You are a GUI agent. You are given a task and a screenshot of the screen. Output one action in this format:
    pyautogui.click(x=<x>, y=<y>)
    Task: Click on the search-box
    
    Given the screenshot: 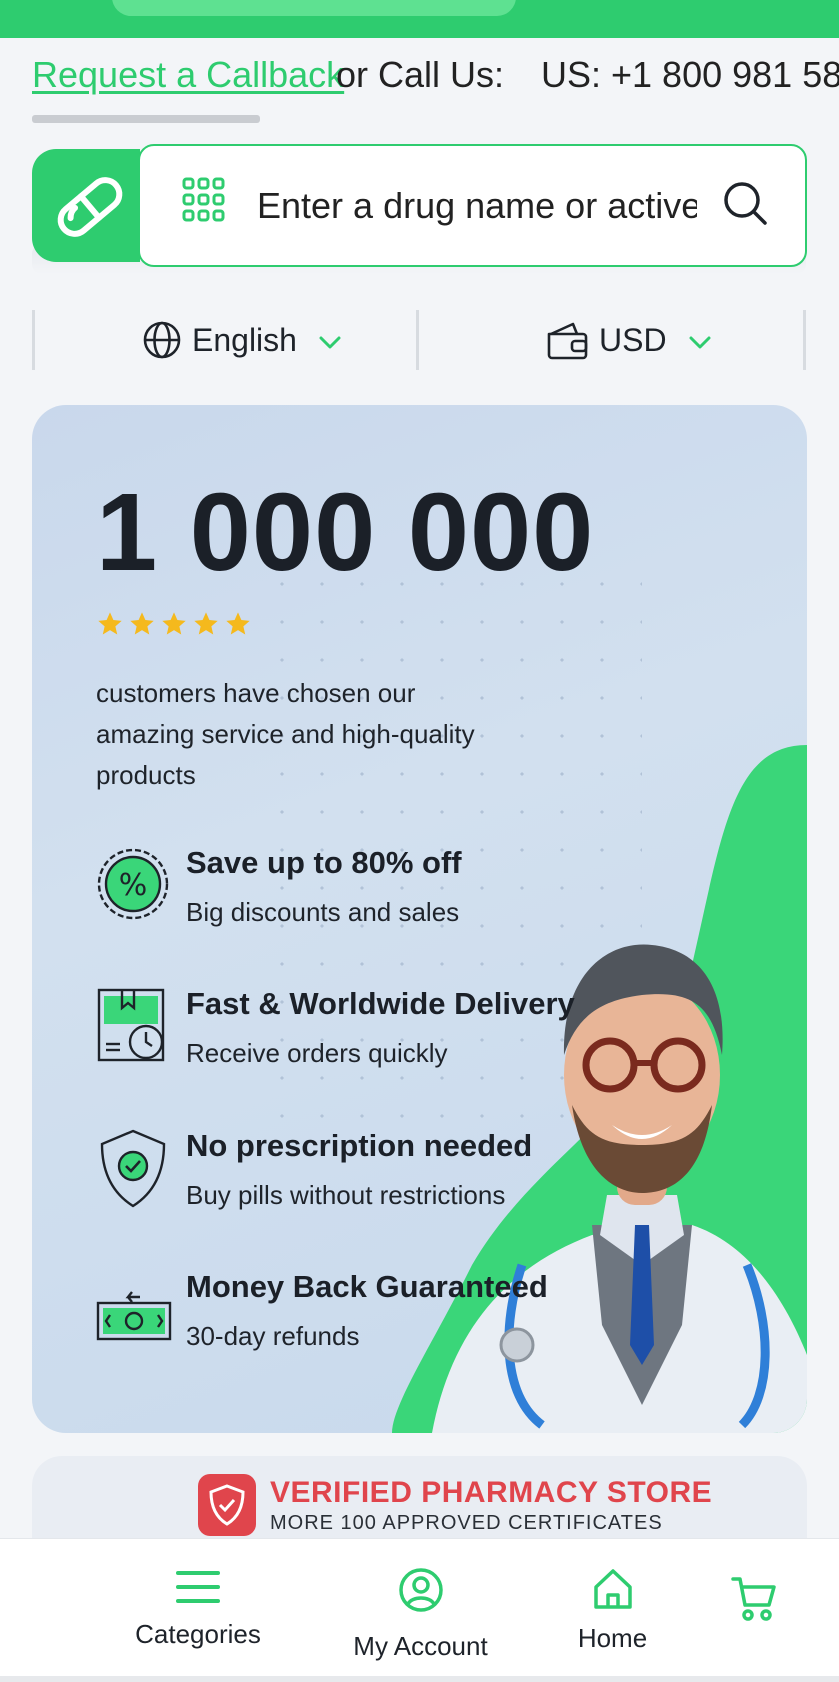 What is the action you would take?
    pyautogui.click(x=472, y=205)
    